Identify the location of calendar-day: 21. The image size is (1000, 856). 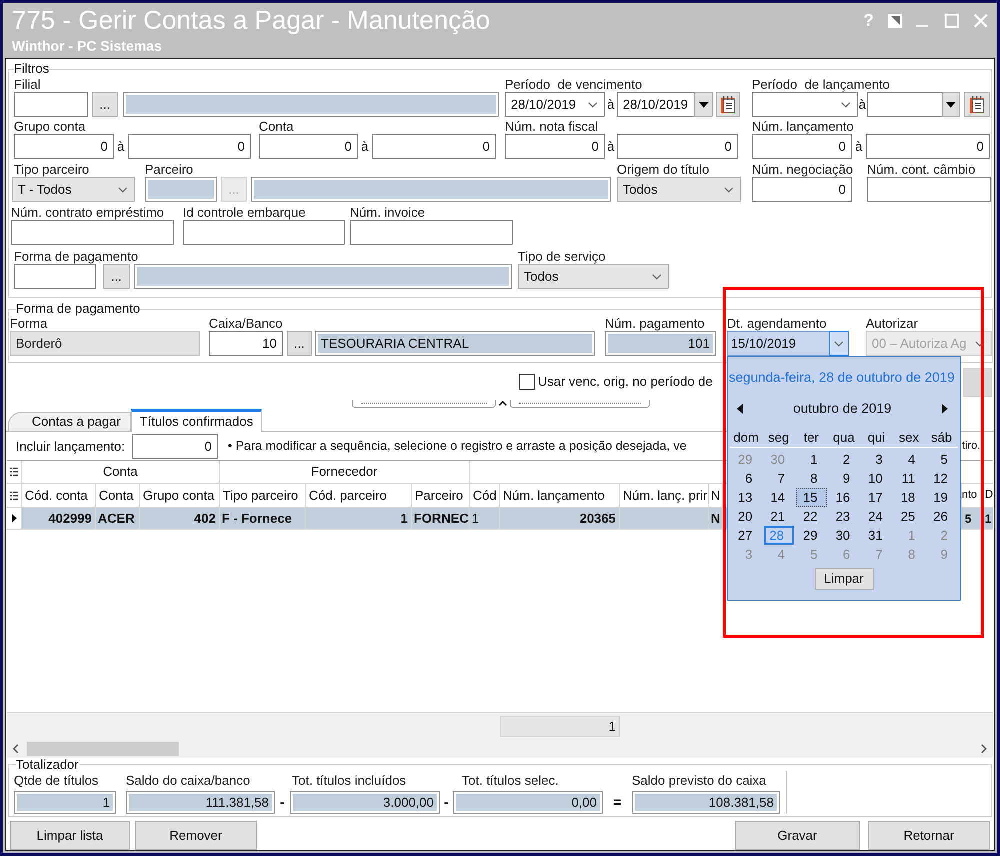
(779, 516).